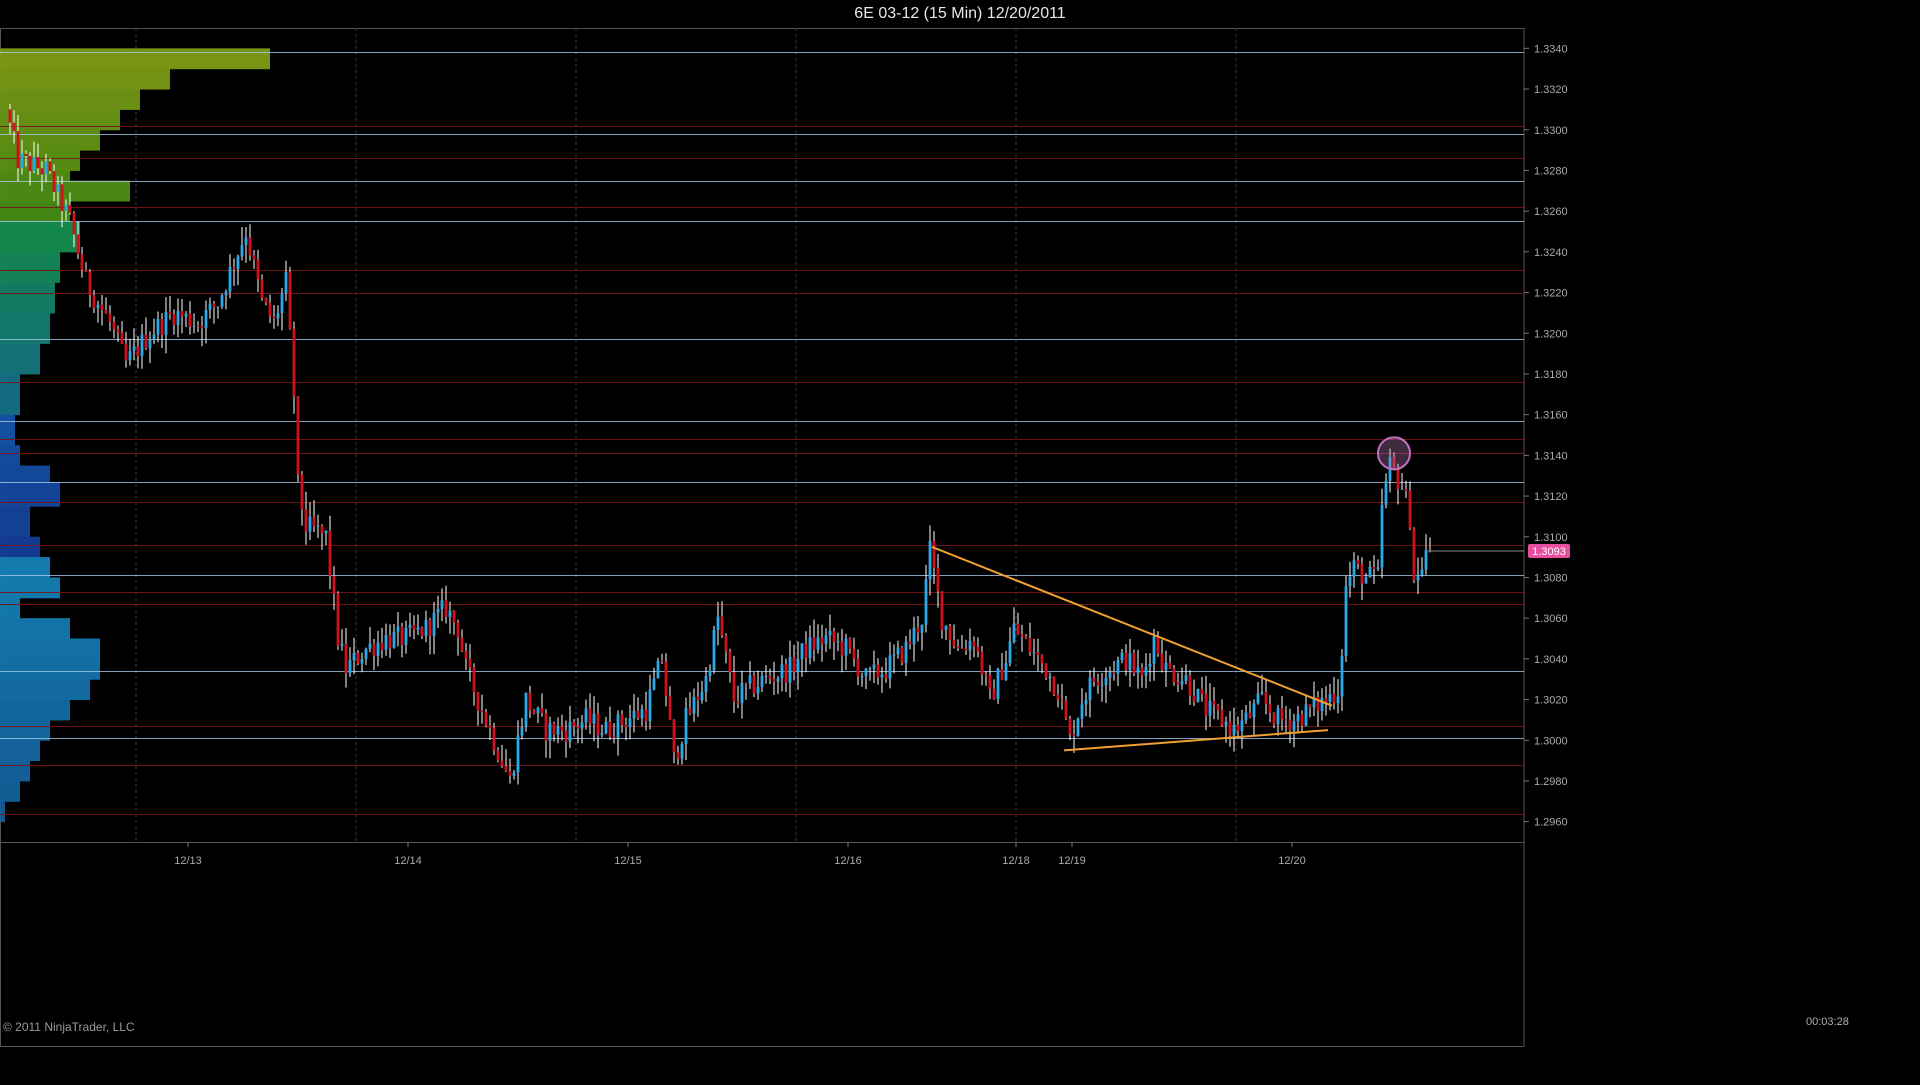 The width and height of the screenshot is (1920, 1085). Describe the element at coordinates (408, 861) in the screenshot. I see `x-tick-label: 12/14` at that location.